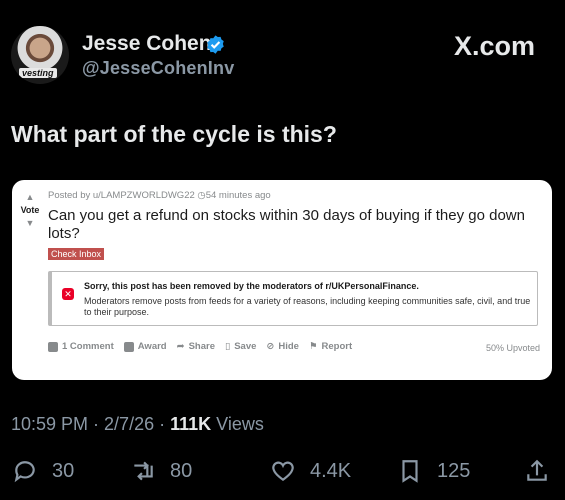 This screenshot has width=565, height=500. Describe the element at coordinates (143, 471) in the screenshot. I see `repost-icon` at that location.